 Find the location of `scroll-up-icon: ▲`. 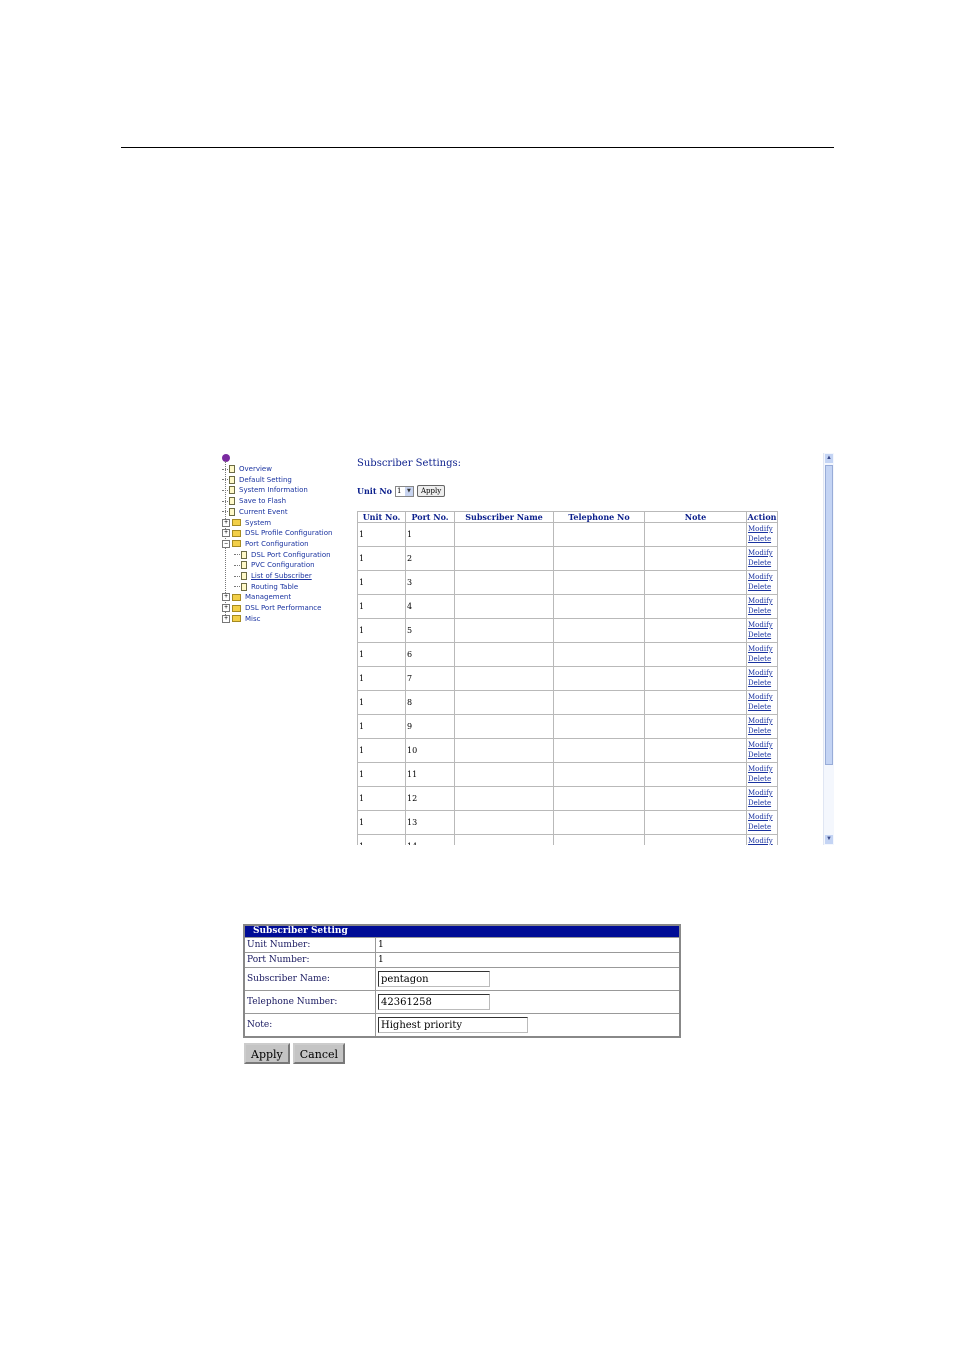

scroll-up-icon: ▲ is located at coordinates (829, 458).